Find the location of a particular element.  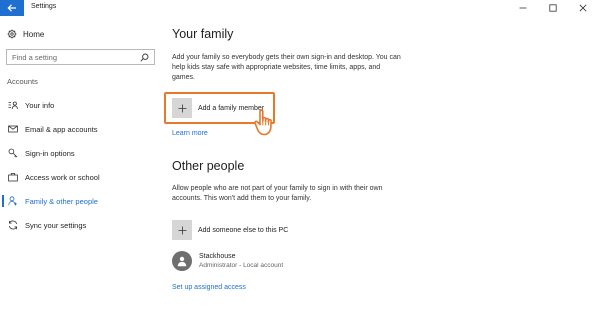

mail-icon is located at coordinates (13, 129).